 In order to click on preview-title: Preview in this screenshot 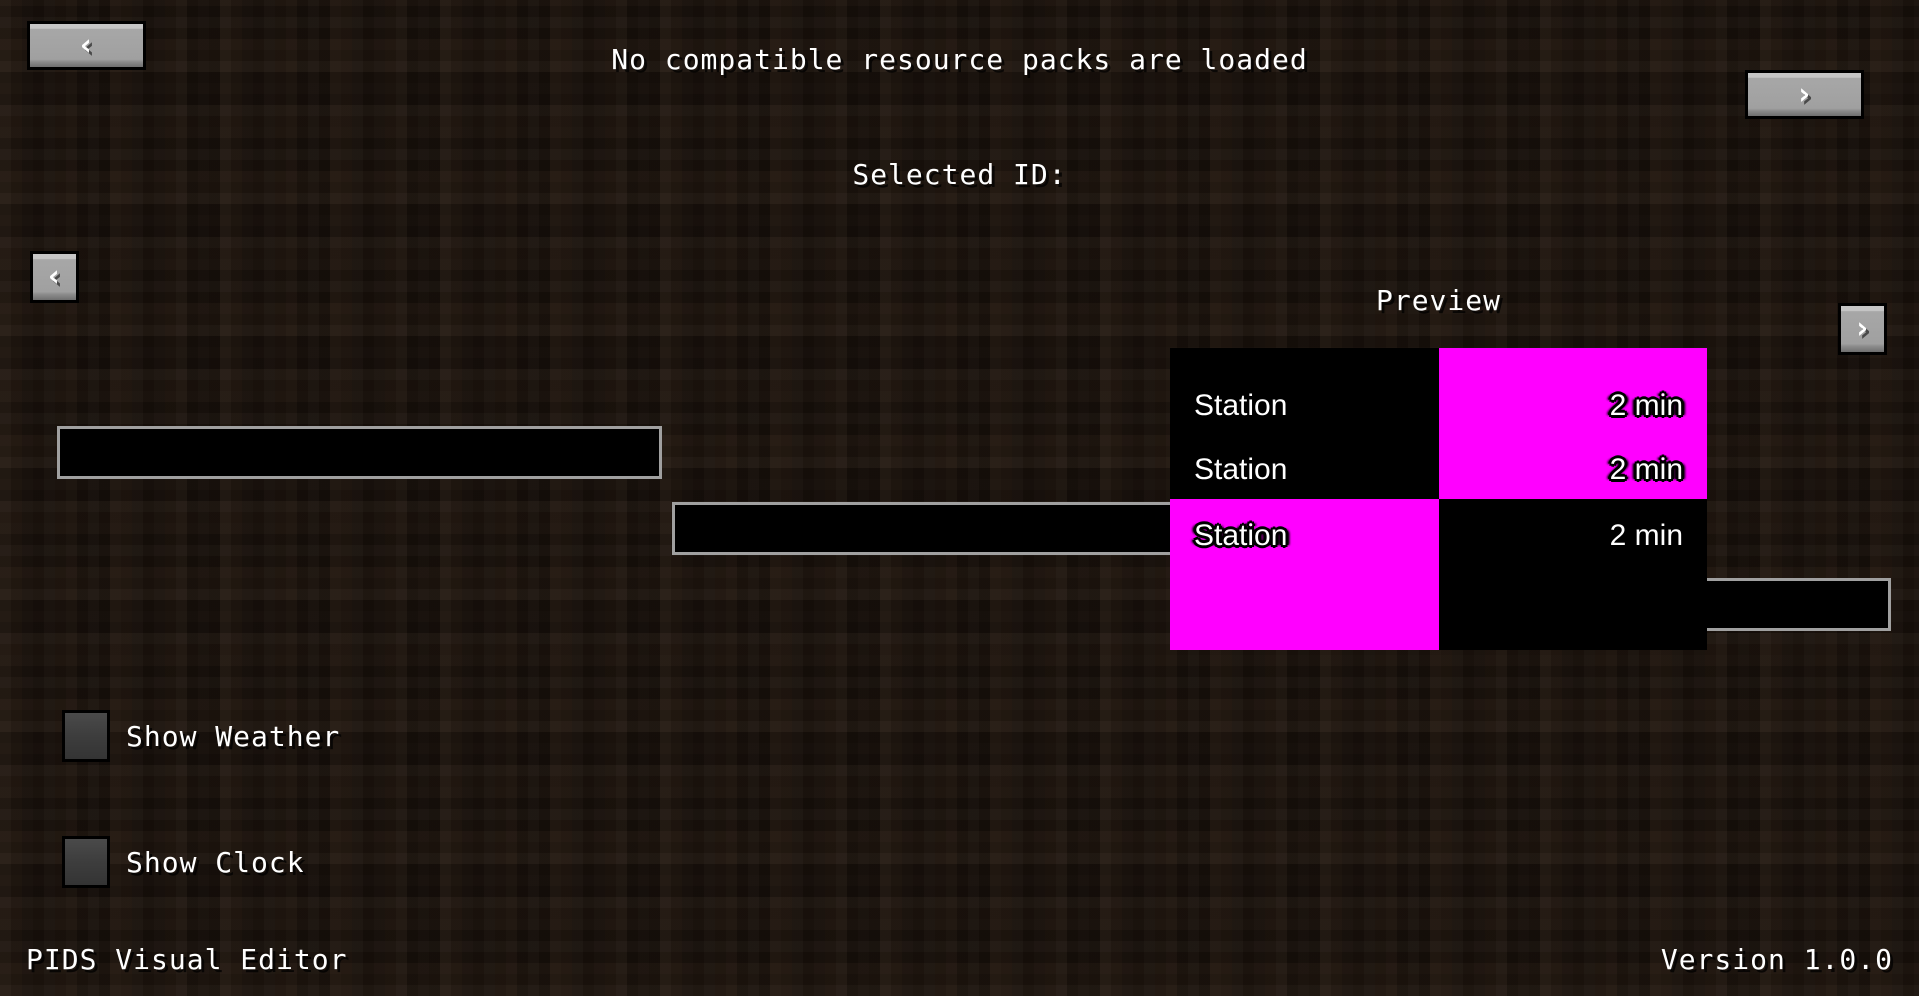, I will do `click(1438, 300)`.